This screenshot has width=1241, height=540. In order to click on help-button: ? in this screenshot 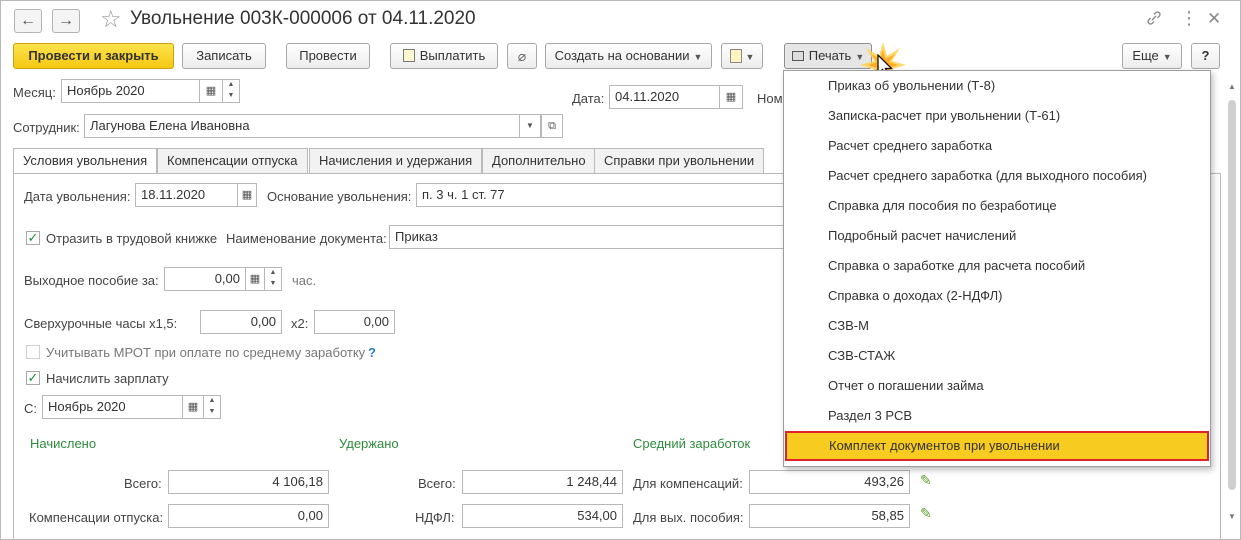, I will do `click(1205, 56)`.